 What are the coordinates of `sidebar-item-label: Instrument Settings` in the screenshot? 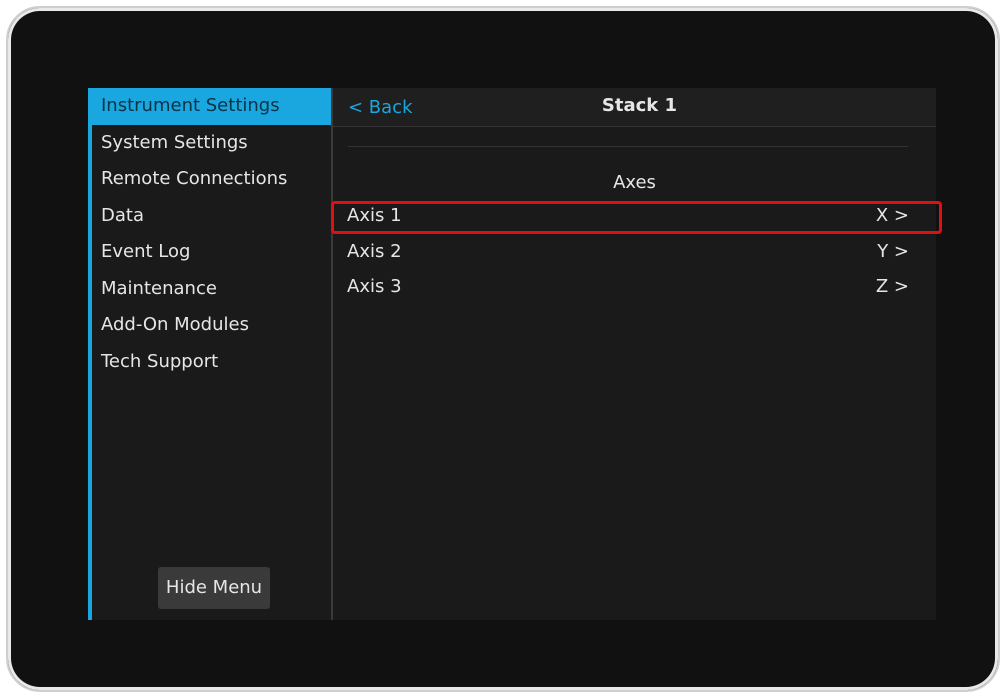 It's located at (190, 105).